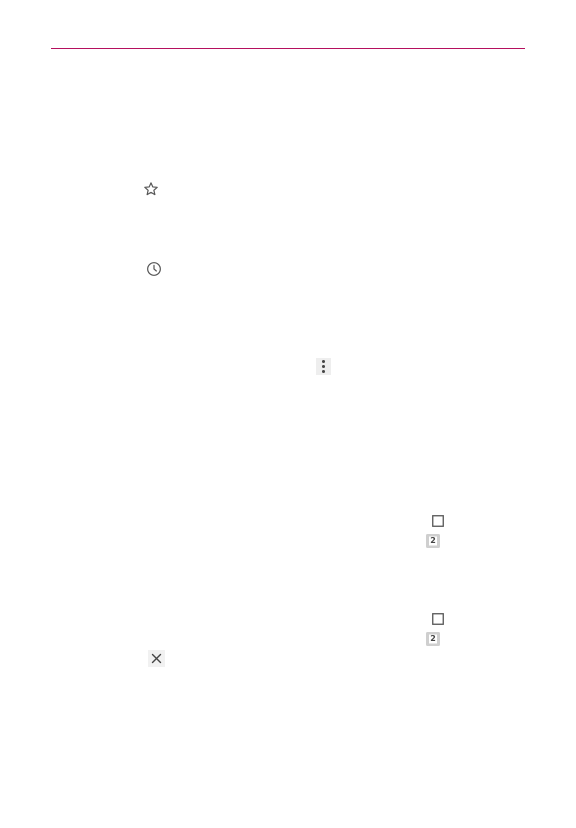 The image size is (576, 828). Describe the element at coordinates (154, 269) in the screenshot. I see `clock-icon` at that location.